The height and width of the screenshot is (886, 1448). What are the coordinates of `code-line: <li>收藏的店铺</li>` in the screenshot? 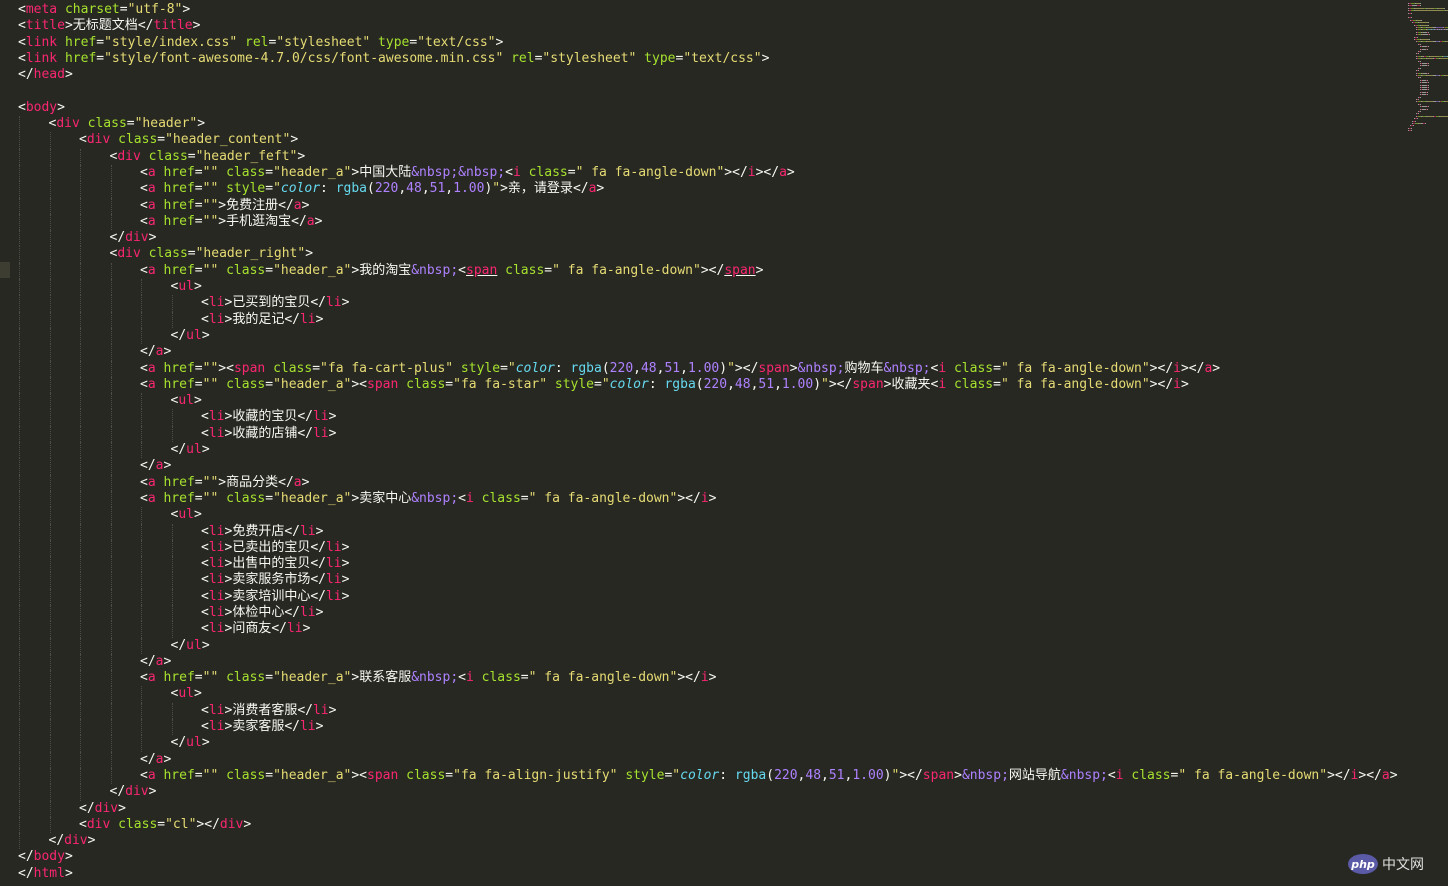 It's located at (710, 434).